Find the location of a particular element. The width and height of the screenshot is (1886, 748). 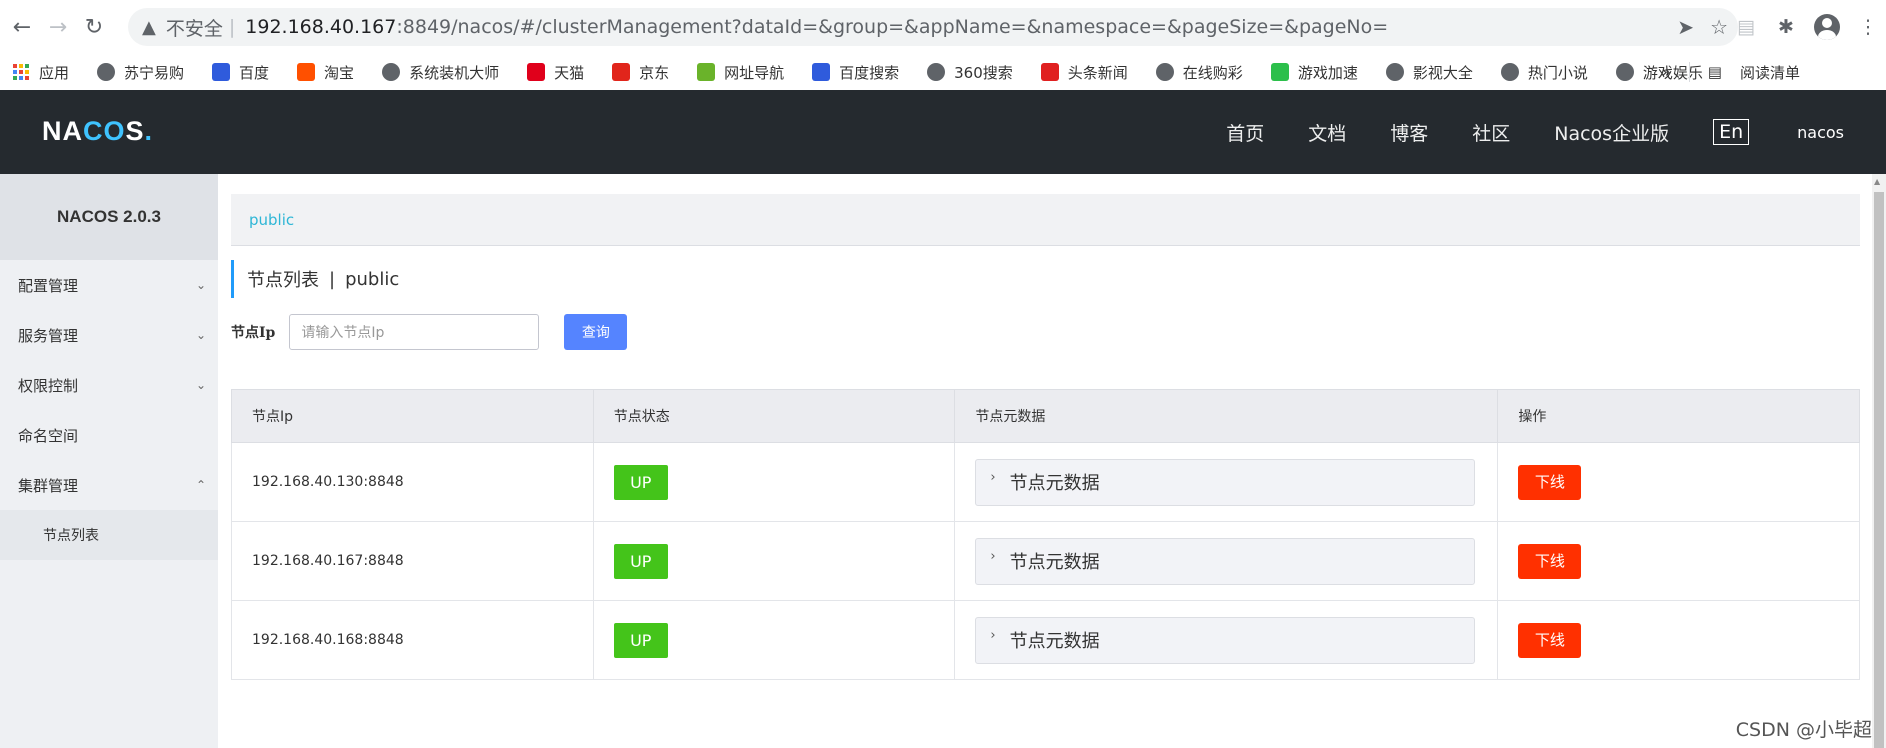

sidebar-item-config: 配置管理 ⌄ is located at coordinates (109, 285).